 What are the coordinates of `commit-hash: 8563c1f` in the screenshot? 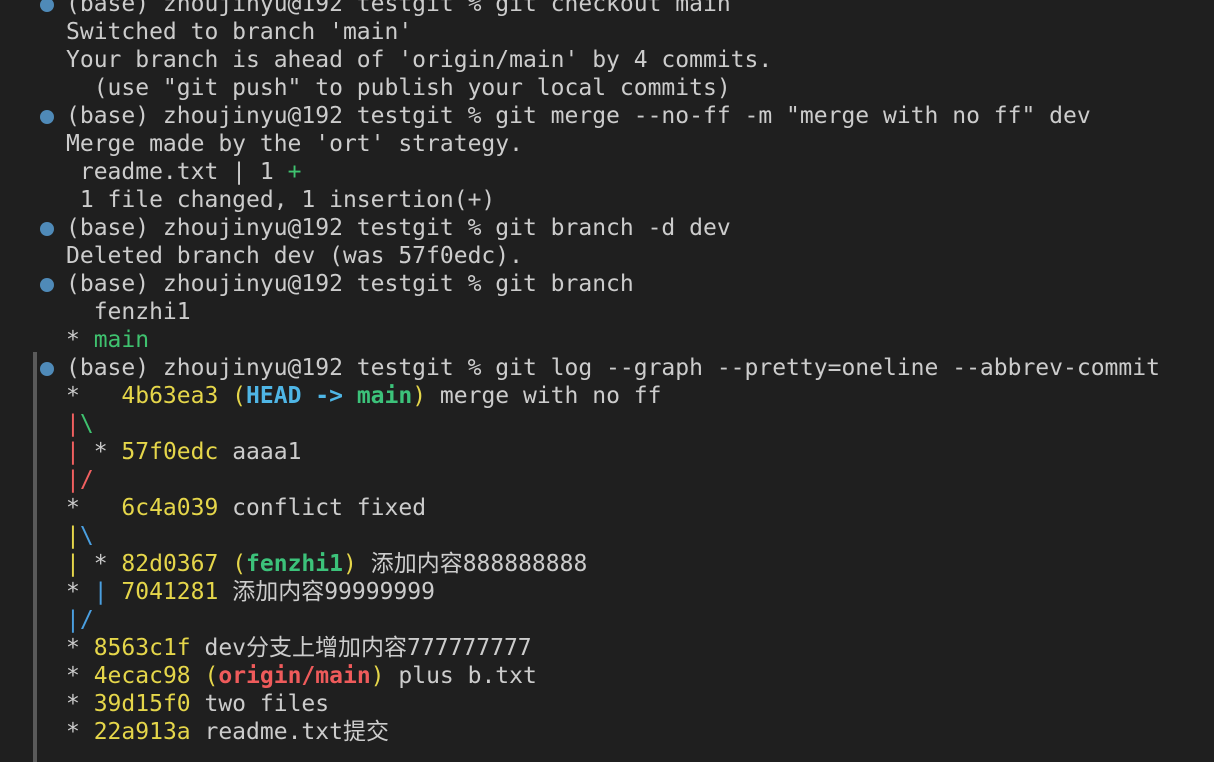 It's located at (142, 648).